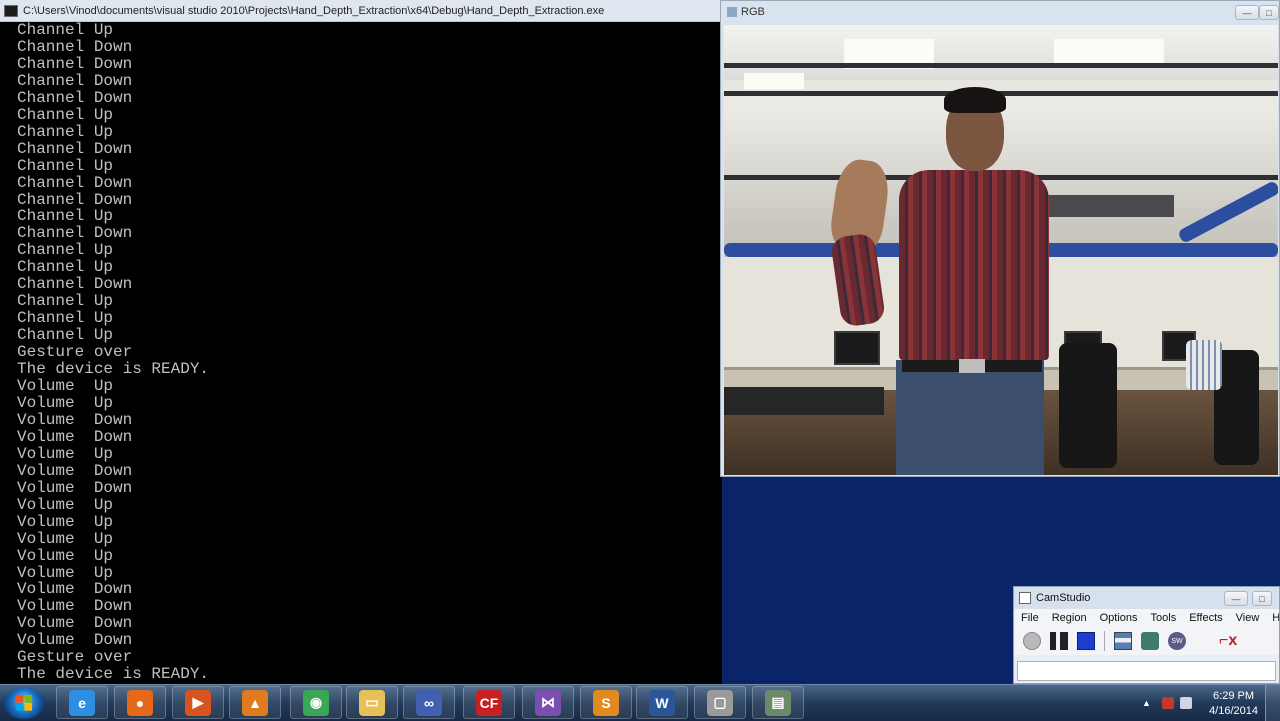 The width and height of the screenshot is (1280, 721). What do you see at coordinates (1233, 711) in the screenshot?
I see `clock-date: 4/16/2014` at bounding box center [1233, 711].